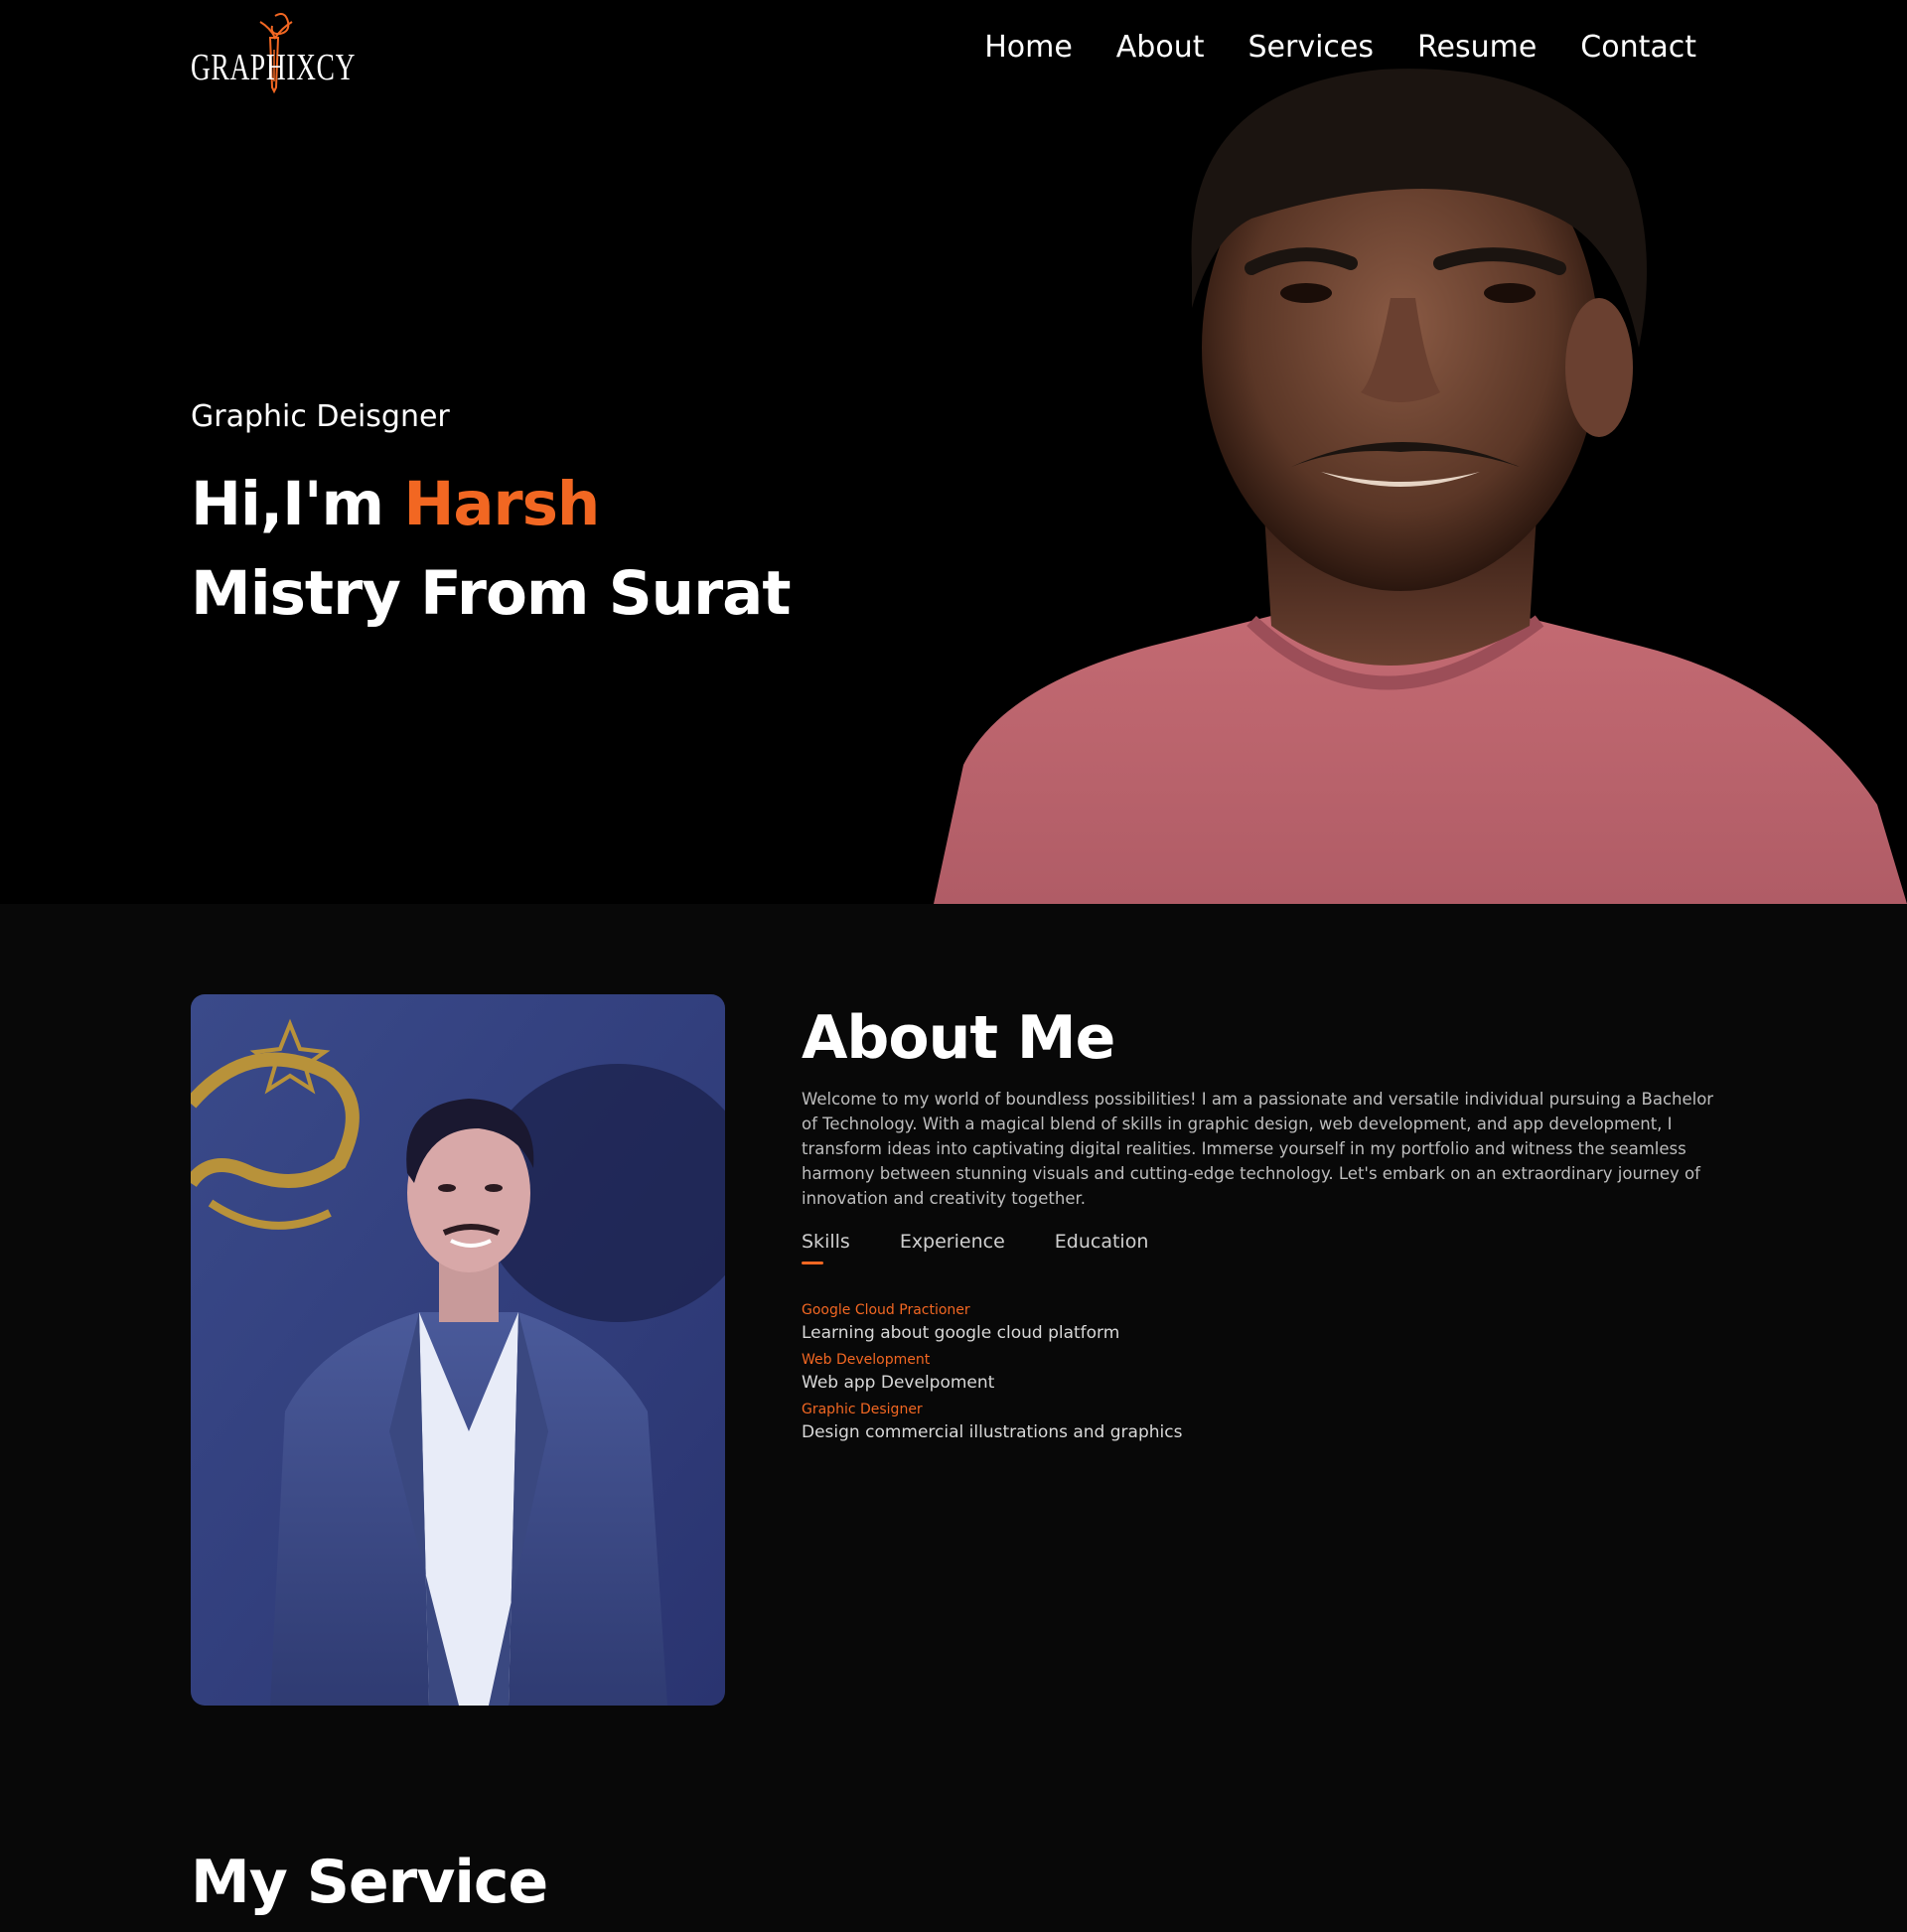 This screenshot has height=1932, width=1907. Describe the element at coordinates (1028, 47) in the screenshot. I see `nav-home-link: Home` at that location.